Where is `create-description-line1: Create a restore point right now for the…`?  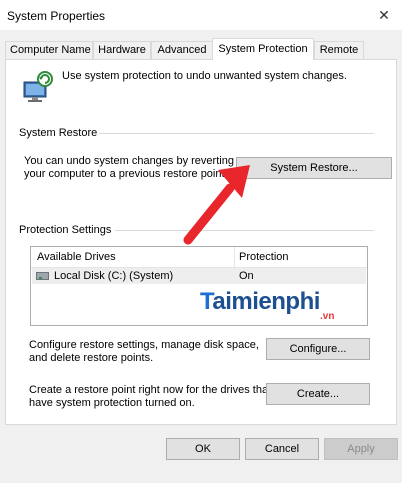
create-description-line1: Create a restore point right now for the… is located at coordinates (150, 390).